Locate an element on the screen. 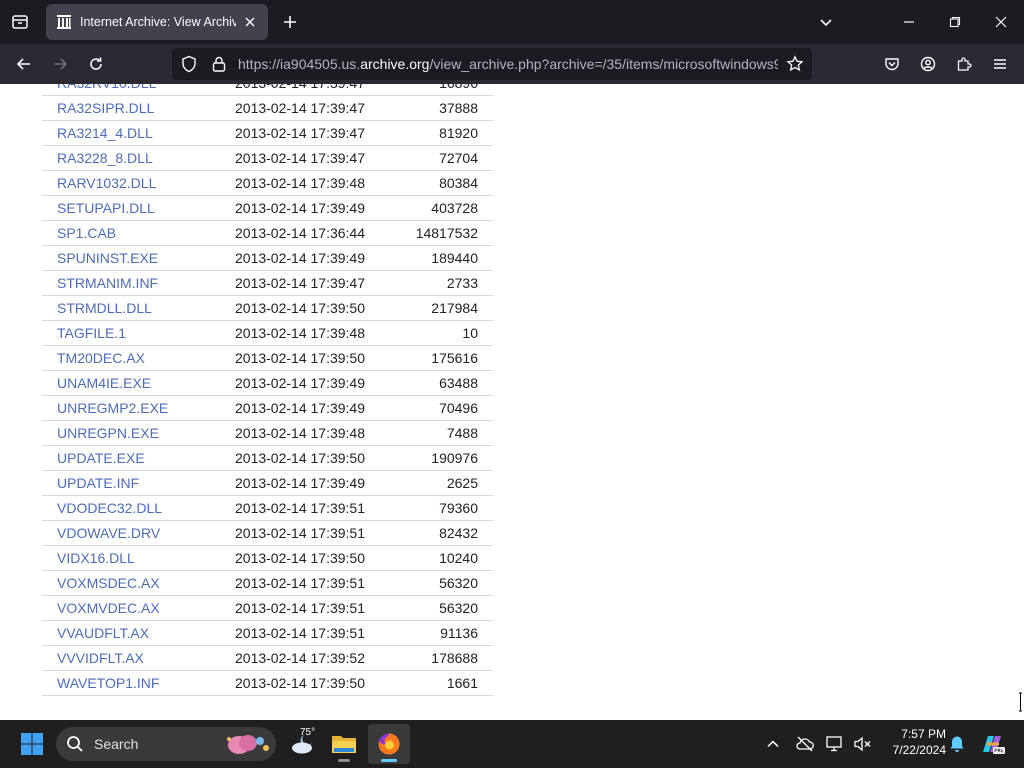 Image resolution: width=1024 pixels, height=768 pixels. file-size-cell: 82432 is located at coordinates (446, 533).